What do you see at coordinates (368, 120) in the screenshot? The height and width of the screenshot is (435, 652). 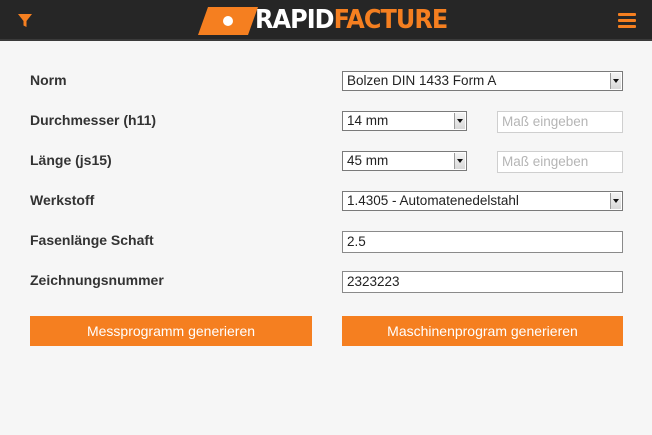 I see `durchmesser-select-value: 14 mm` at bounding box center [368, 120].